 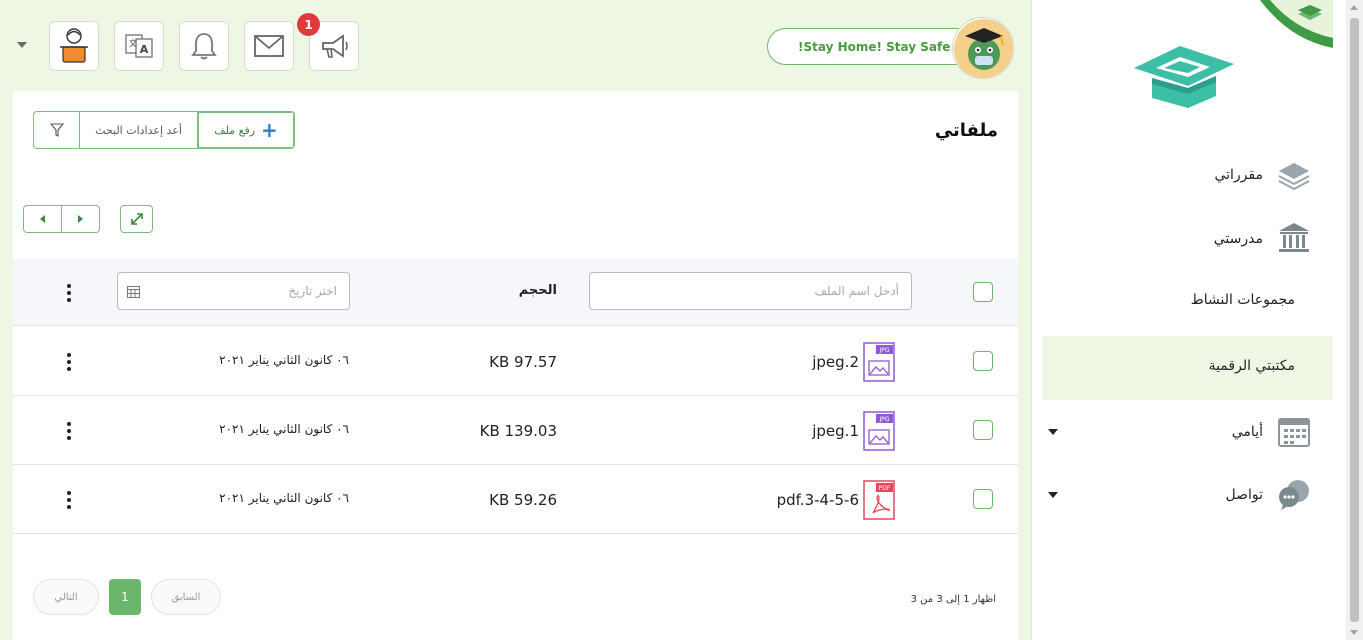 What do you see at coordinates (1187, 496) in the screenshot?
I see `sidebar-item-communication: تواصل` at bounding box center [1187, 496].